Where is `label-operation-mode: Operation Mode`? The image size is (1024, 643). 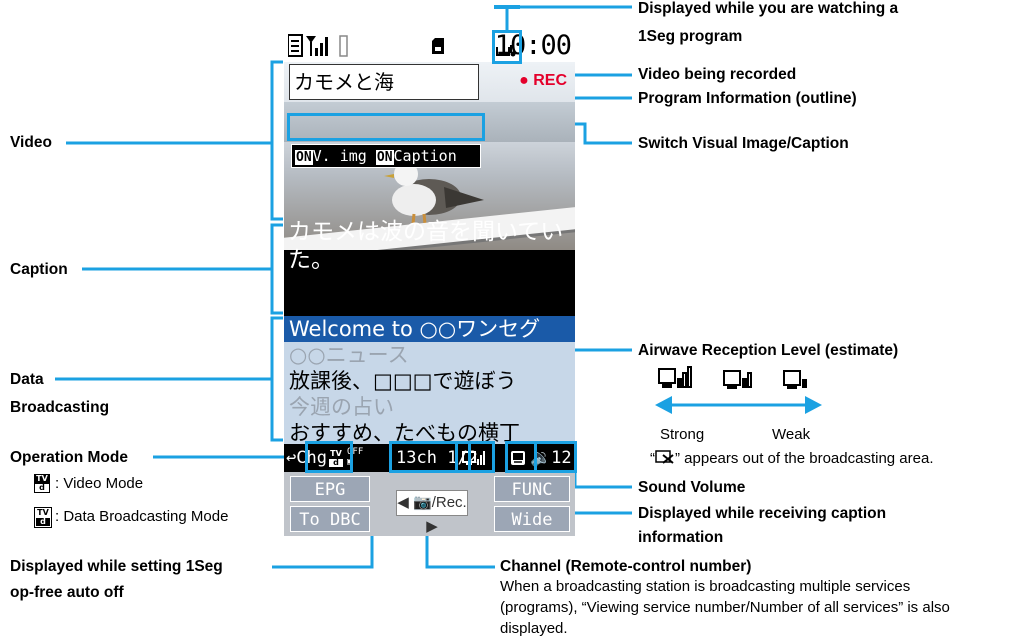 label-operation-mode: Operation Mode is located at coordinates (69, 457).